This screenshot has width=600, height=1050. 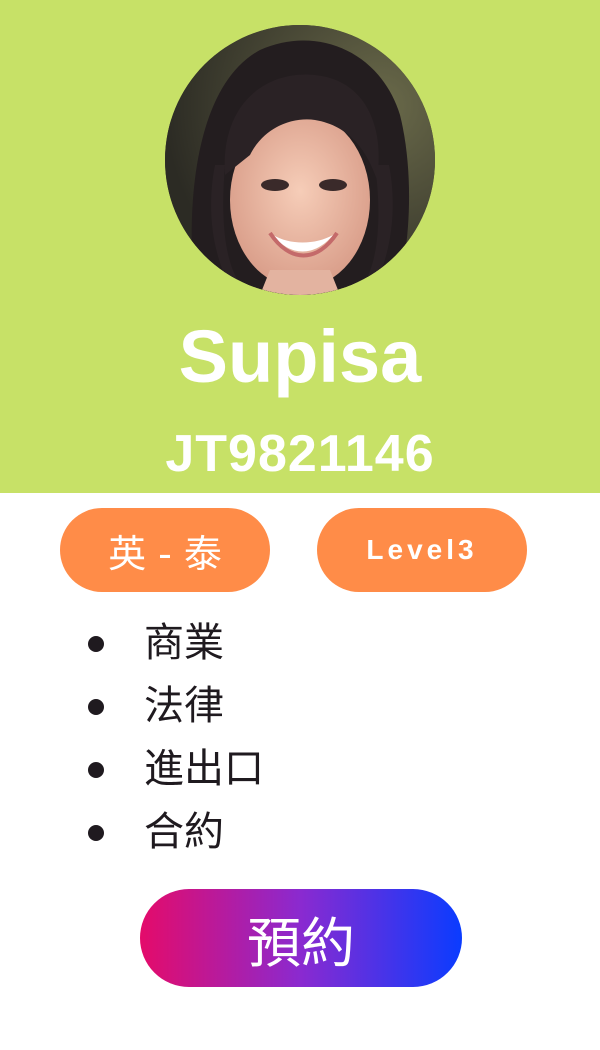 I want to click on profile-name: Supisa, so click(x=300, y=356).